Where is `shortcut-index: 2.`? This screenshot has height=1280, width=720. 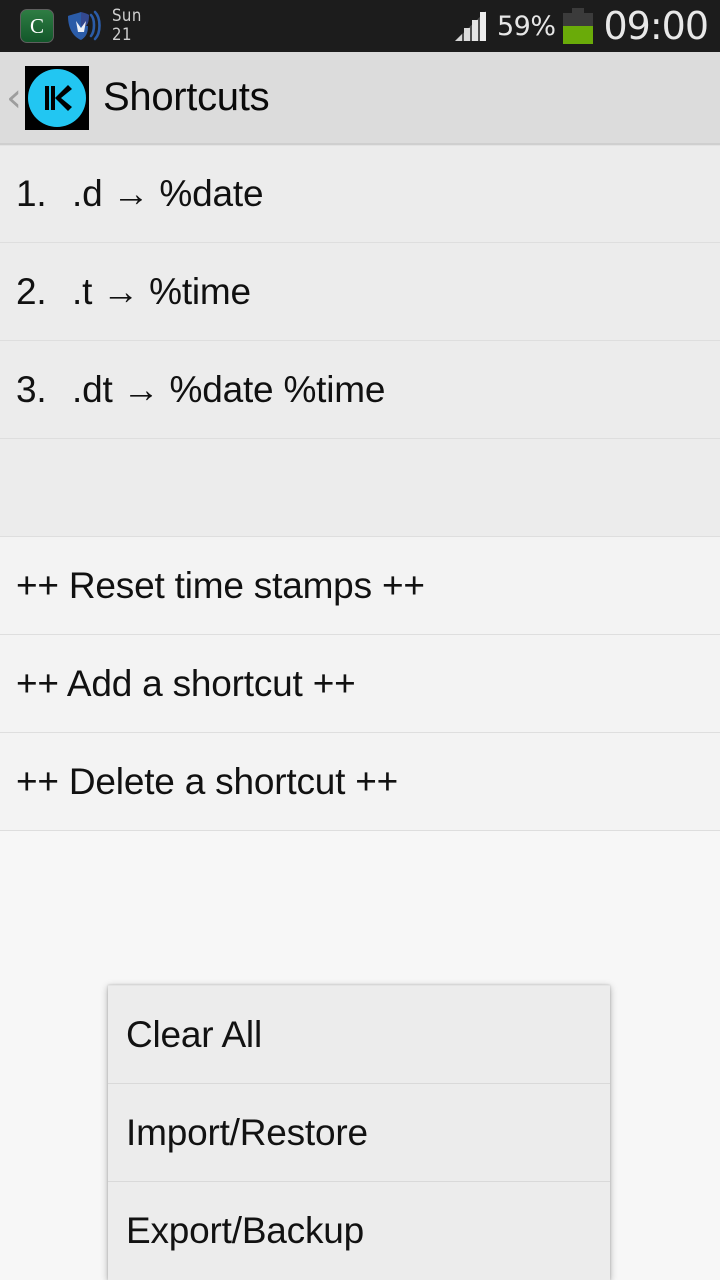 shortcut-index: 2. is located at coordinates (31, 291).